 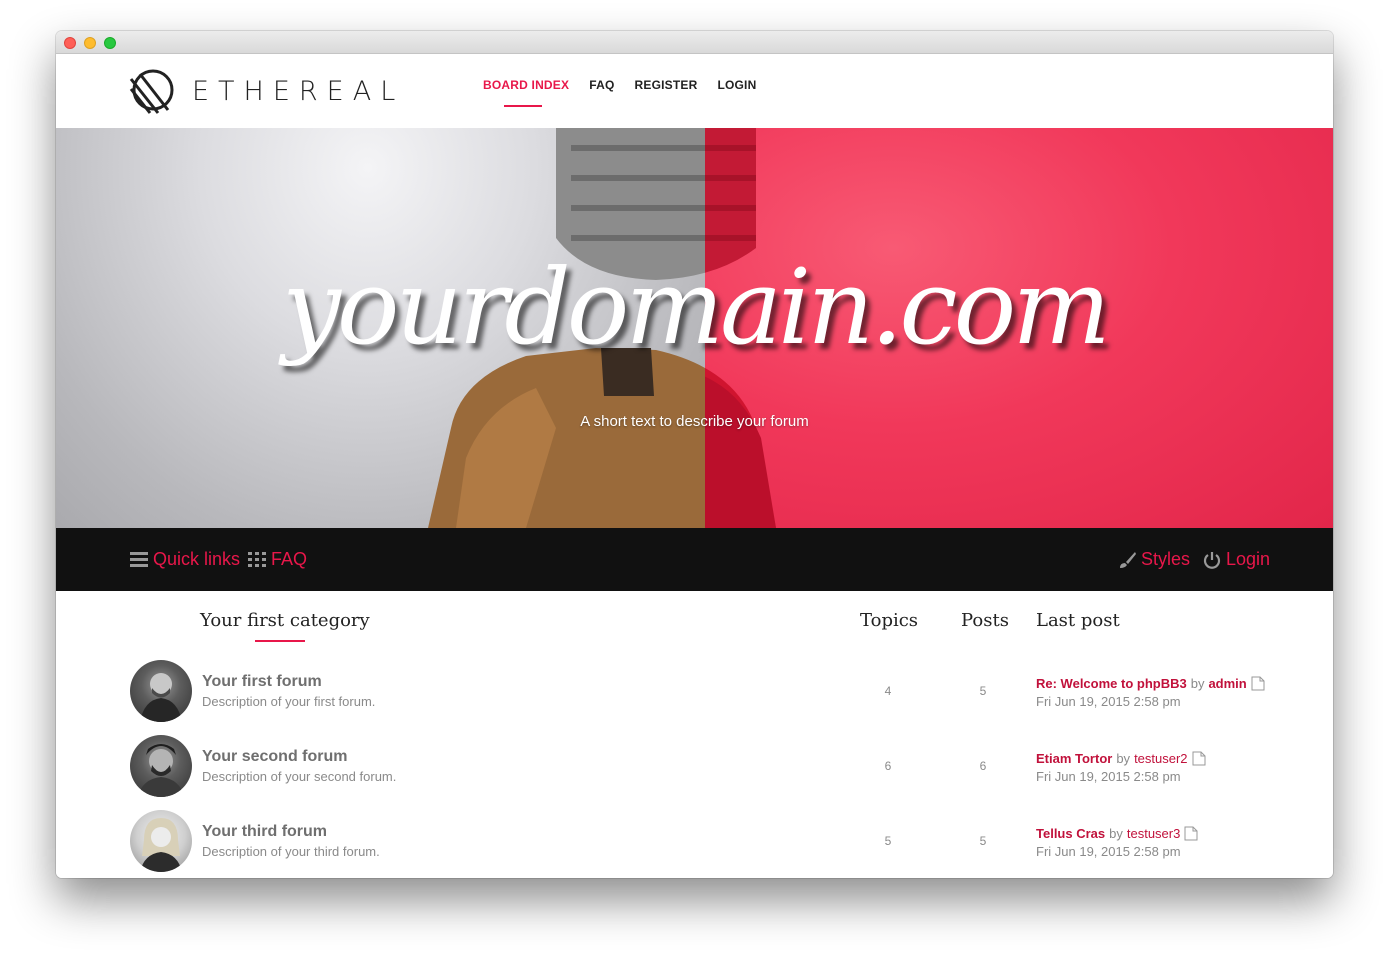 I want to click on last-post-info: Etiam Tortor by testuser2, so click(x=1121, y=758).